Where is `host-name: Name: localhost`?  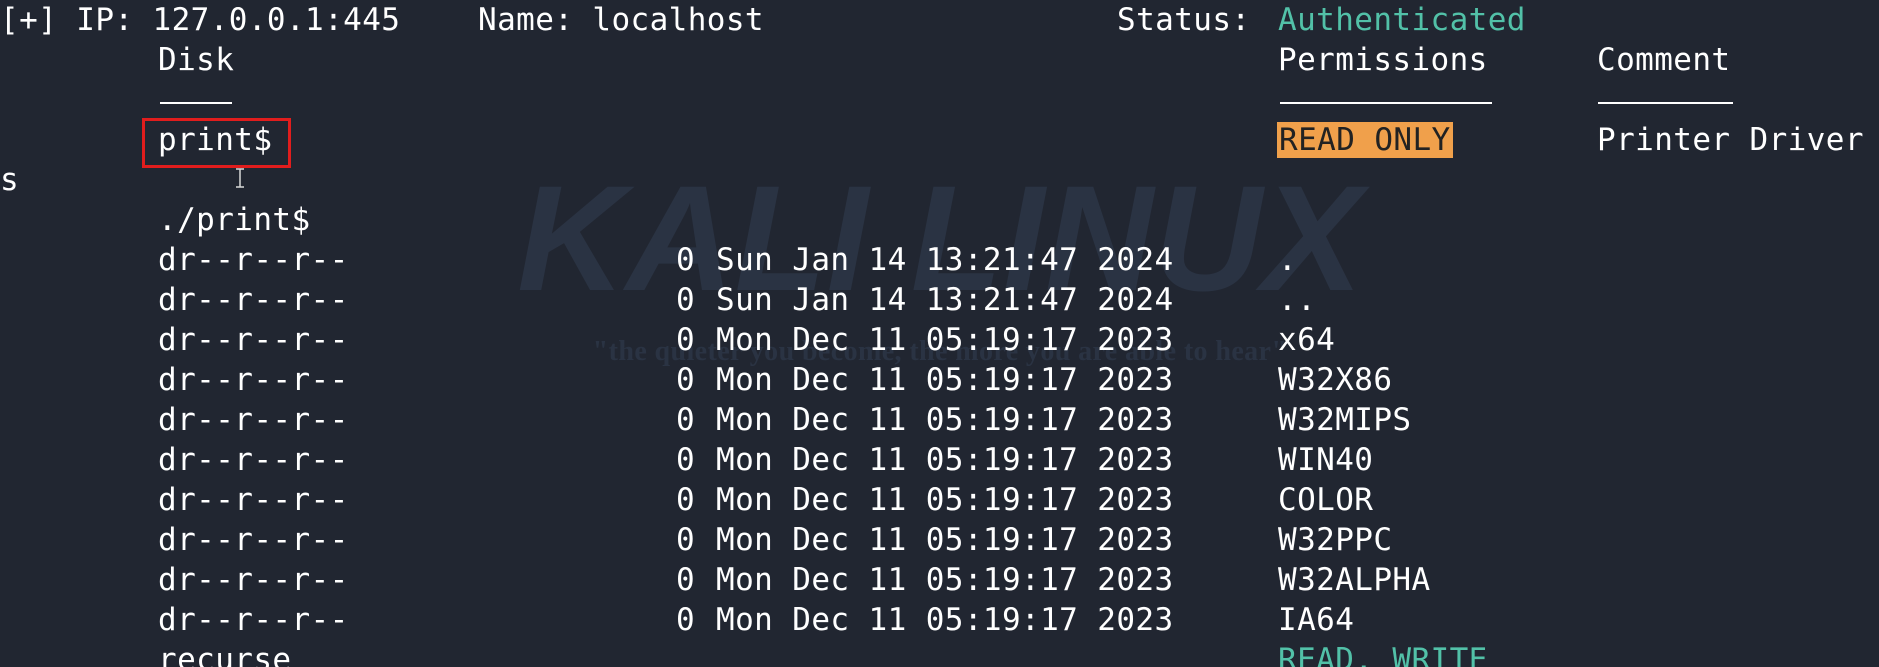
host-name: Name: localhost is located at coordinates (621, 20).